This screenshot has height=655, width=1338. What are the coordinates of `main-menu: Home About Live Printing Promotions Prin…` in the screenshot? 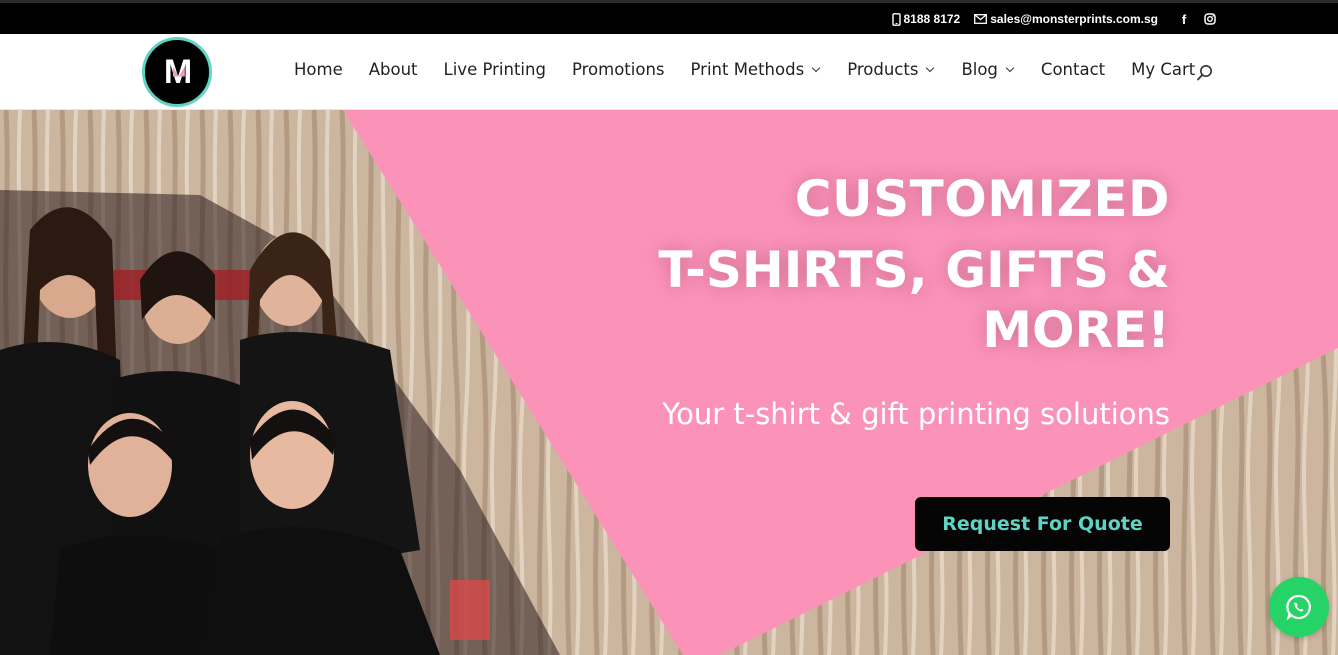 It's located at (744, 69).